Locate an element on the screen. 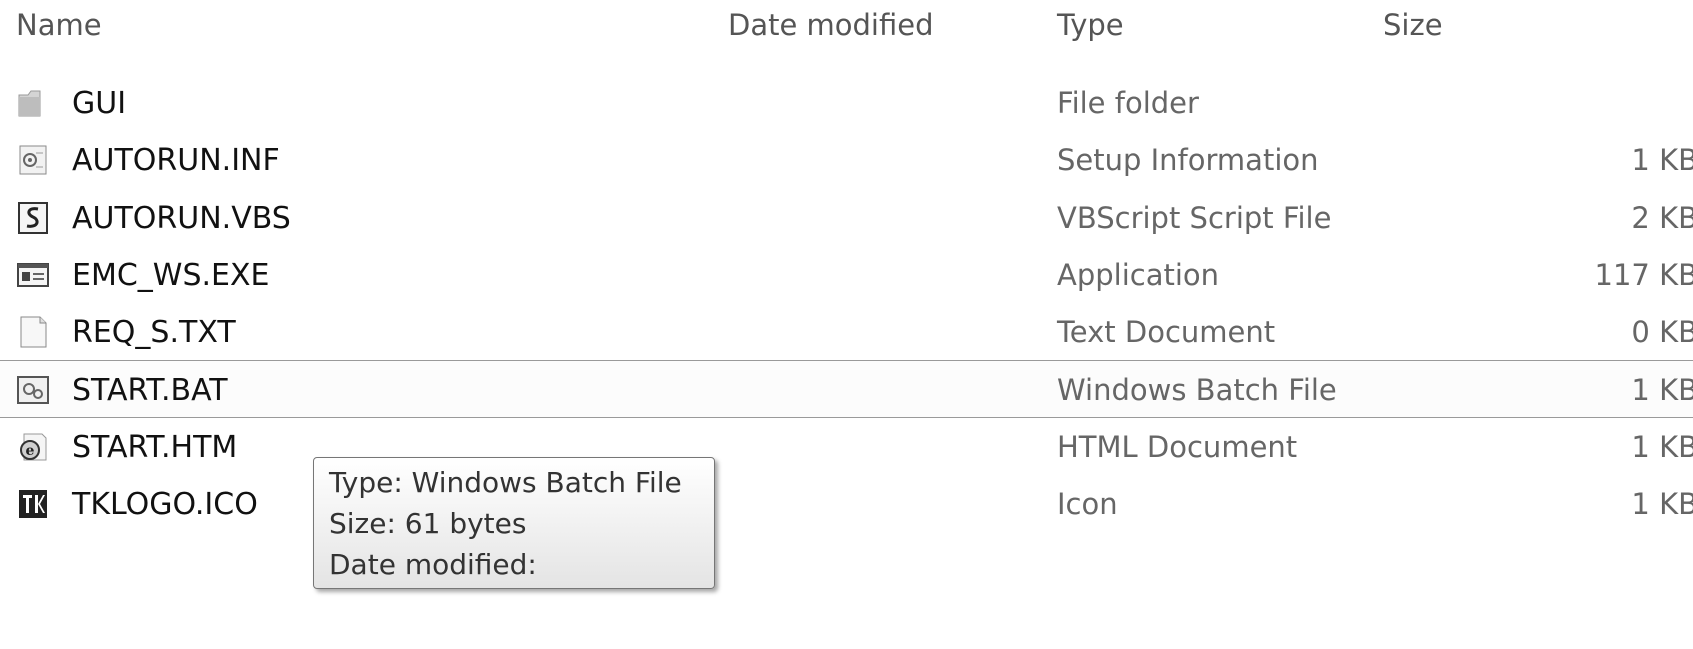 Image resolution: width=1693 pixels, height=649 pixels. file-row-req-s-txt: REQ_S.TXT Text Document 0 KB is located at coordinates (846, 331).